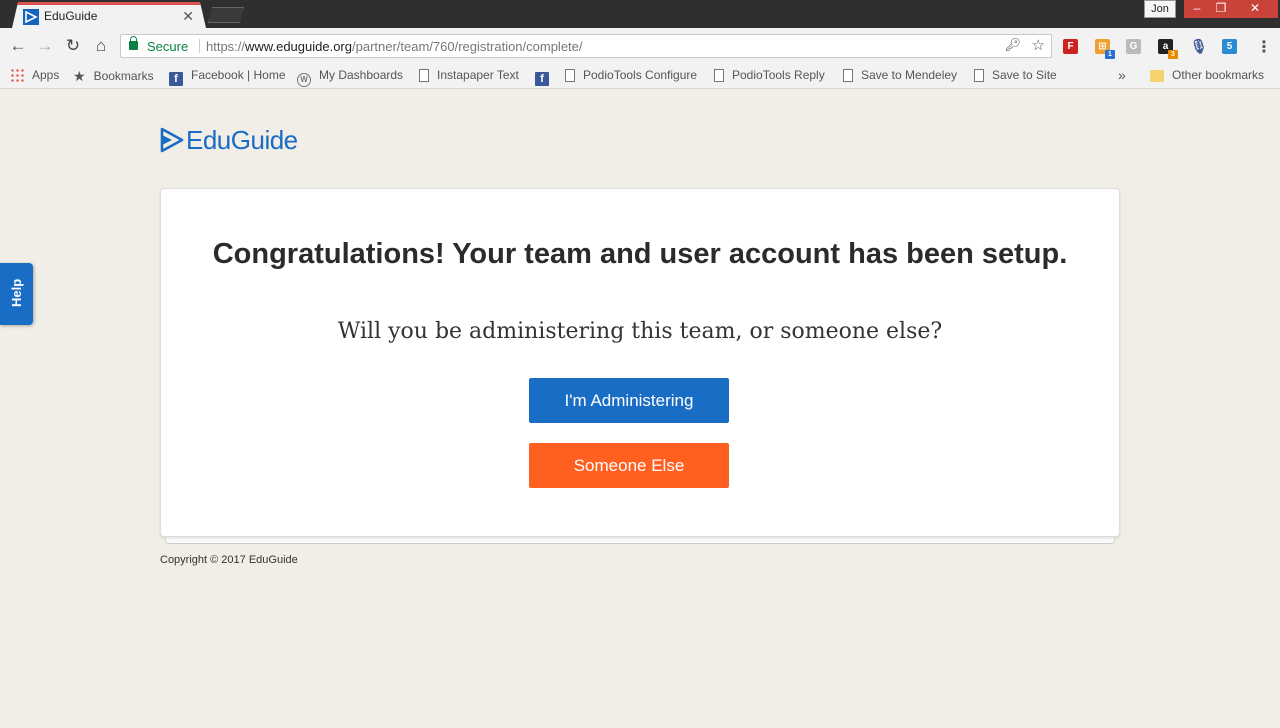 The height and width of the screenshot is (728, 1280). I want to click on forward-arrow-icon: →, so click(45, 46).